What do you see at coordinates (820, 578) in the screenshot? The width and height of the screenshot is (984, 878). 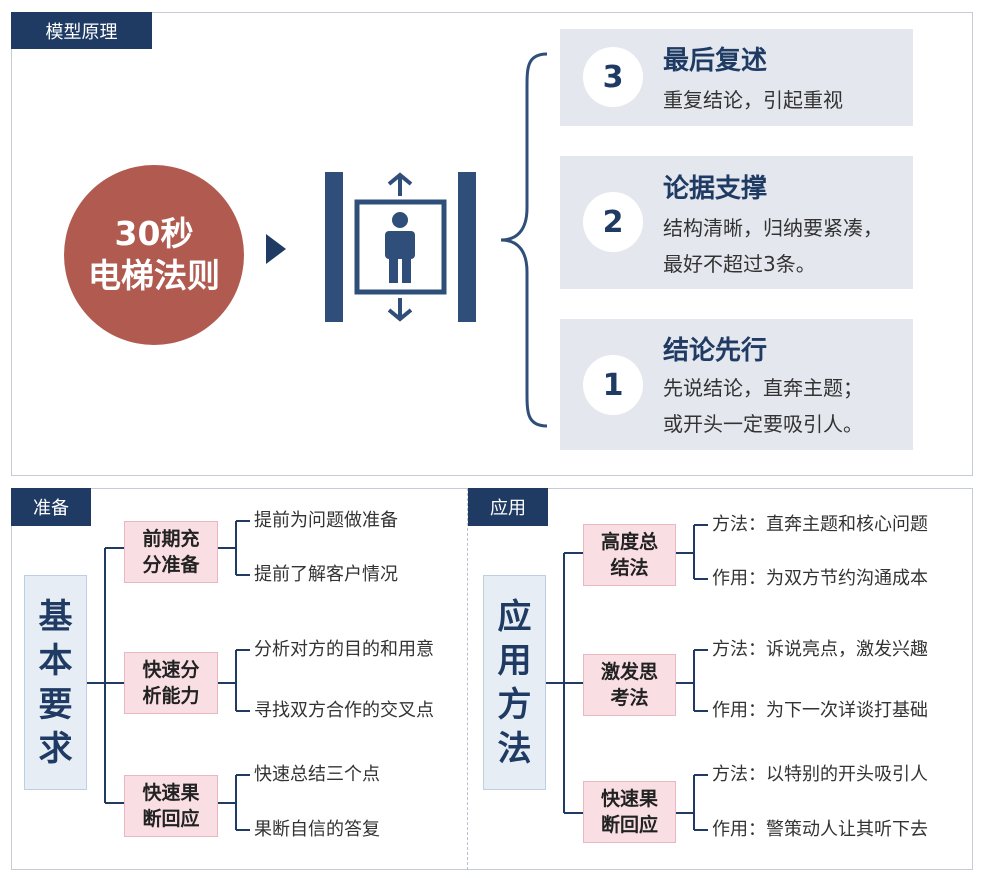 I see `apply-leaf-1-2: 作用：为双方节约沟通成本` at bounding box center [820, 578].